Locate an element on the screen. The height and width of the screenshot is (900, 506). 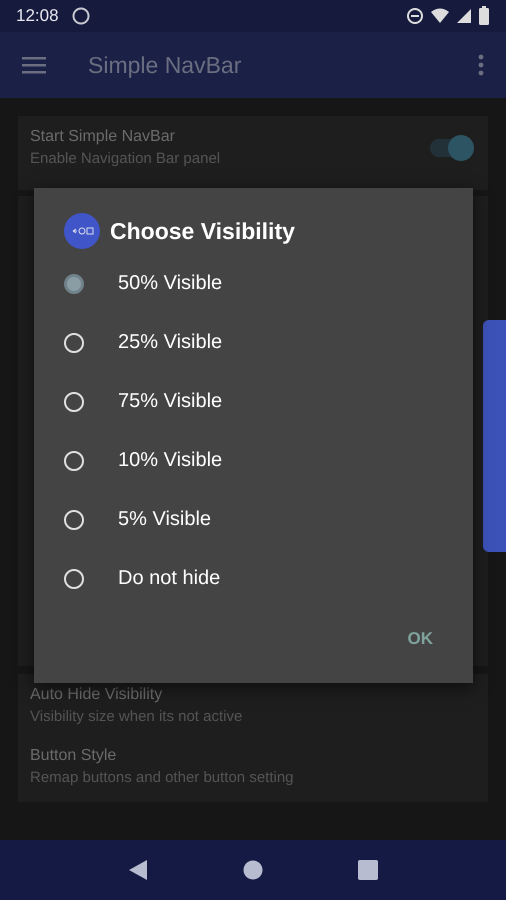
sync-icon is located at coordinates (80, 16).